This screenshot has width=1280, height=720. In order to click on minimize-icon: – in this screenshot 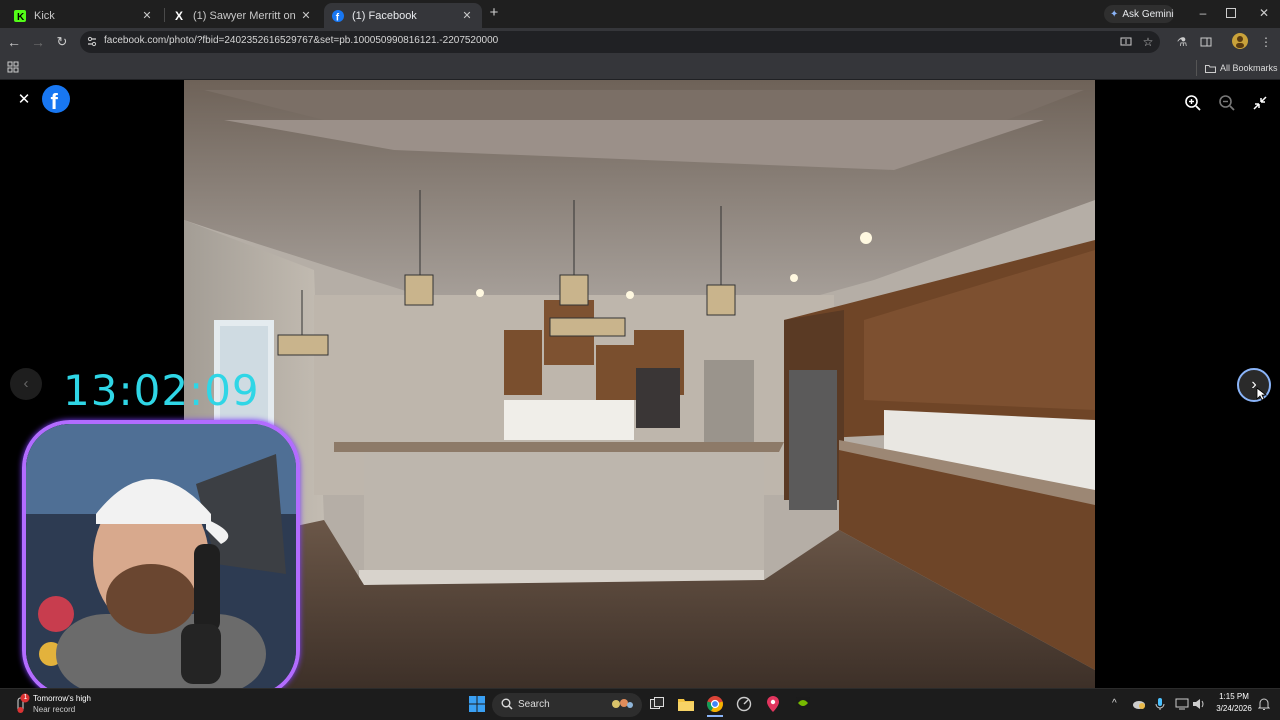, I will do `click(1203, 13)`.